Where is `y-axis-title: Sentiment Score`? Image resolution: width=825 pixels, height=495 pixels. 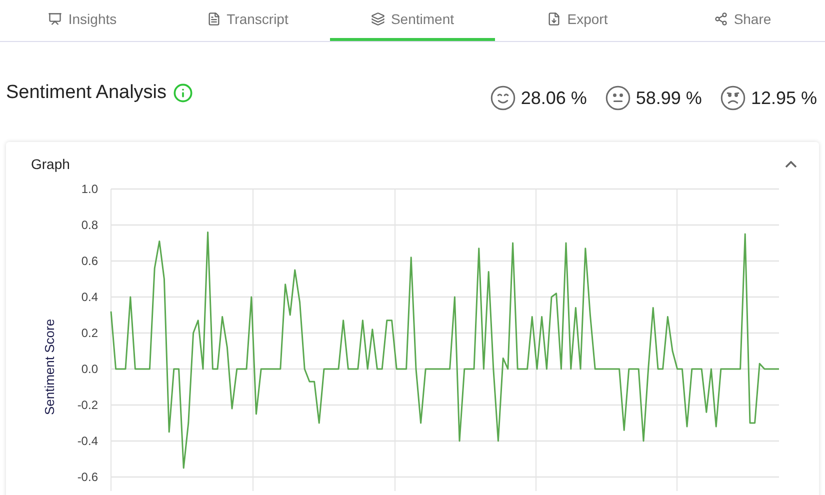 y-axis-title: Sentiment Score is located at coordinates (49, 367).